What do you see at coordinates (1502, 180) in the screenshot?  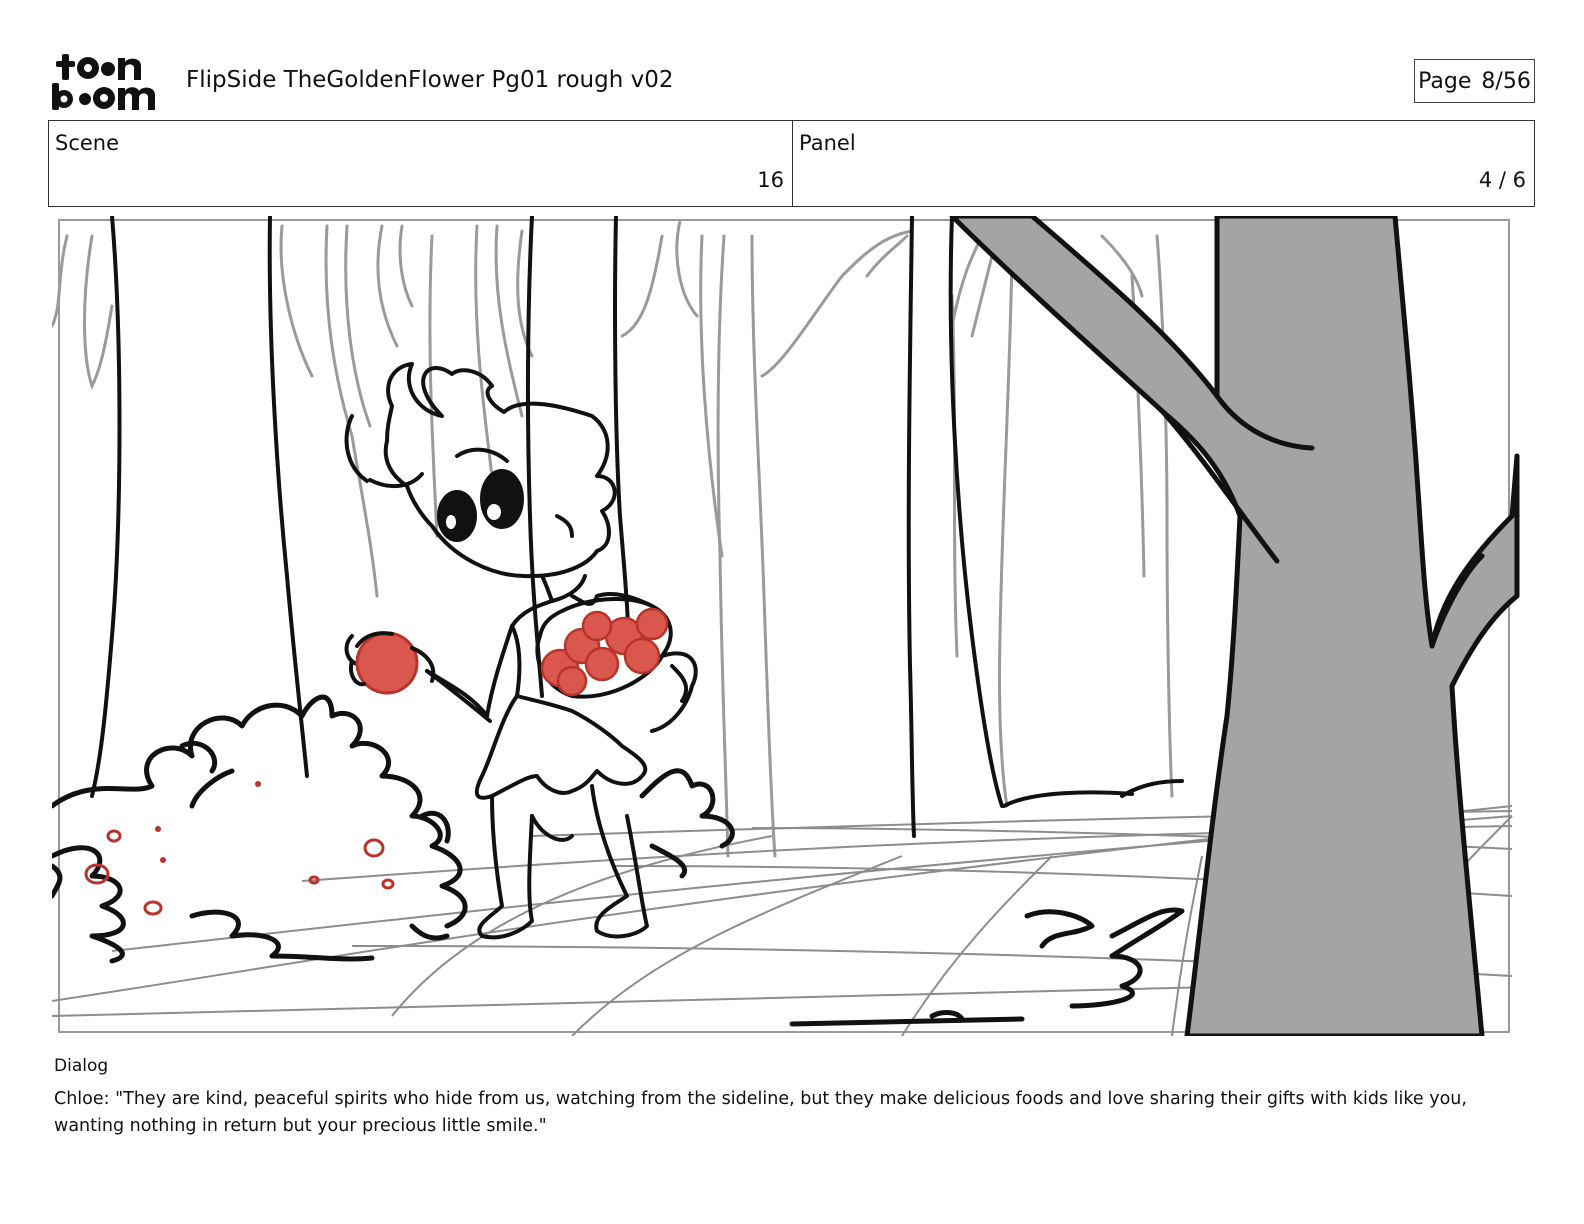 I see `panel-number: 4 / 6` at bounding box center [1502, 180].